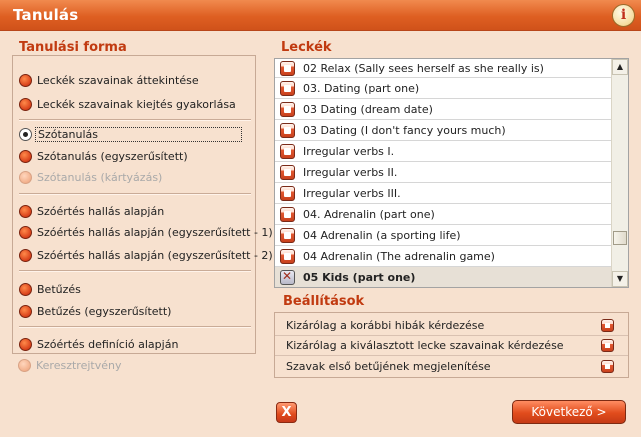  I want to click on lesson-label: Irregular verbs III., so click(352, 193).